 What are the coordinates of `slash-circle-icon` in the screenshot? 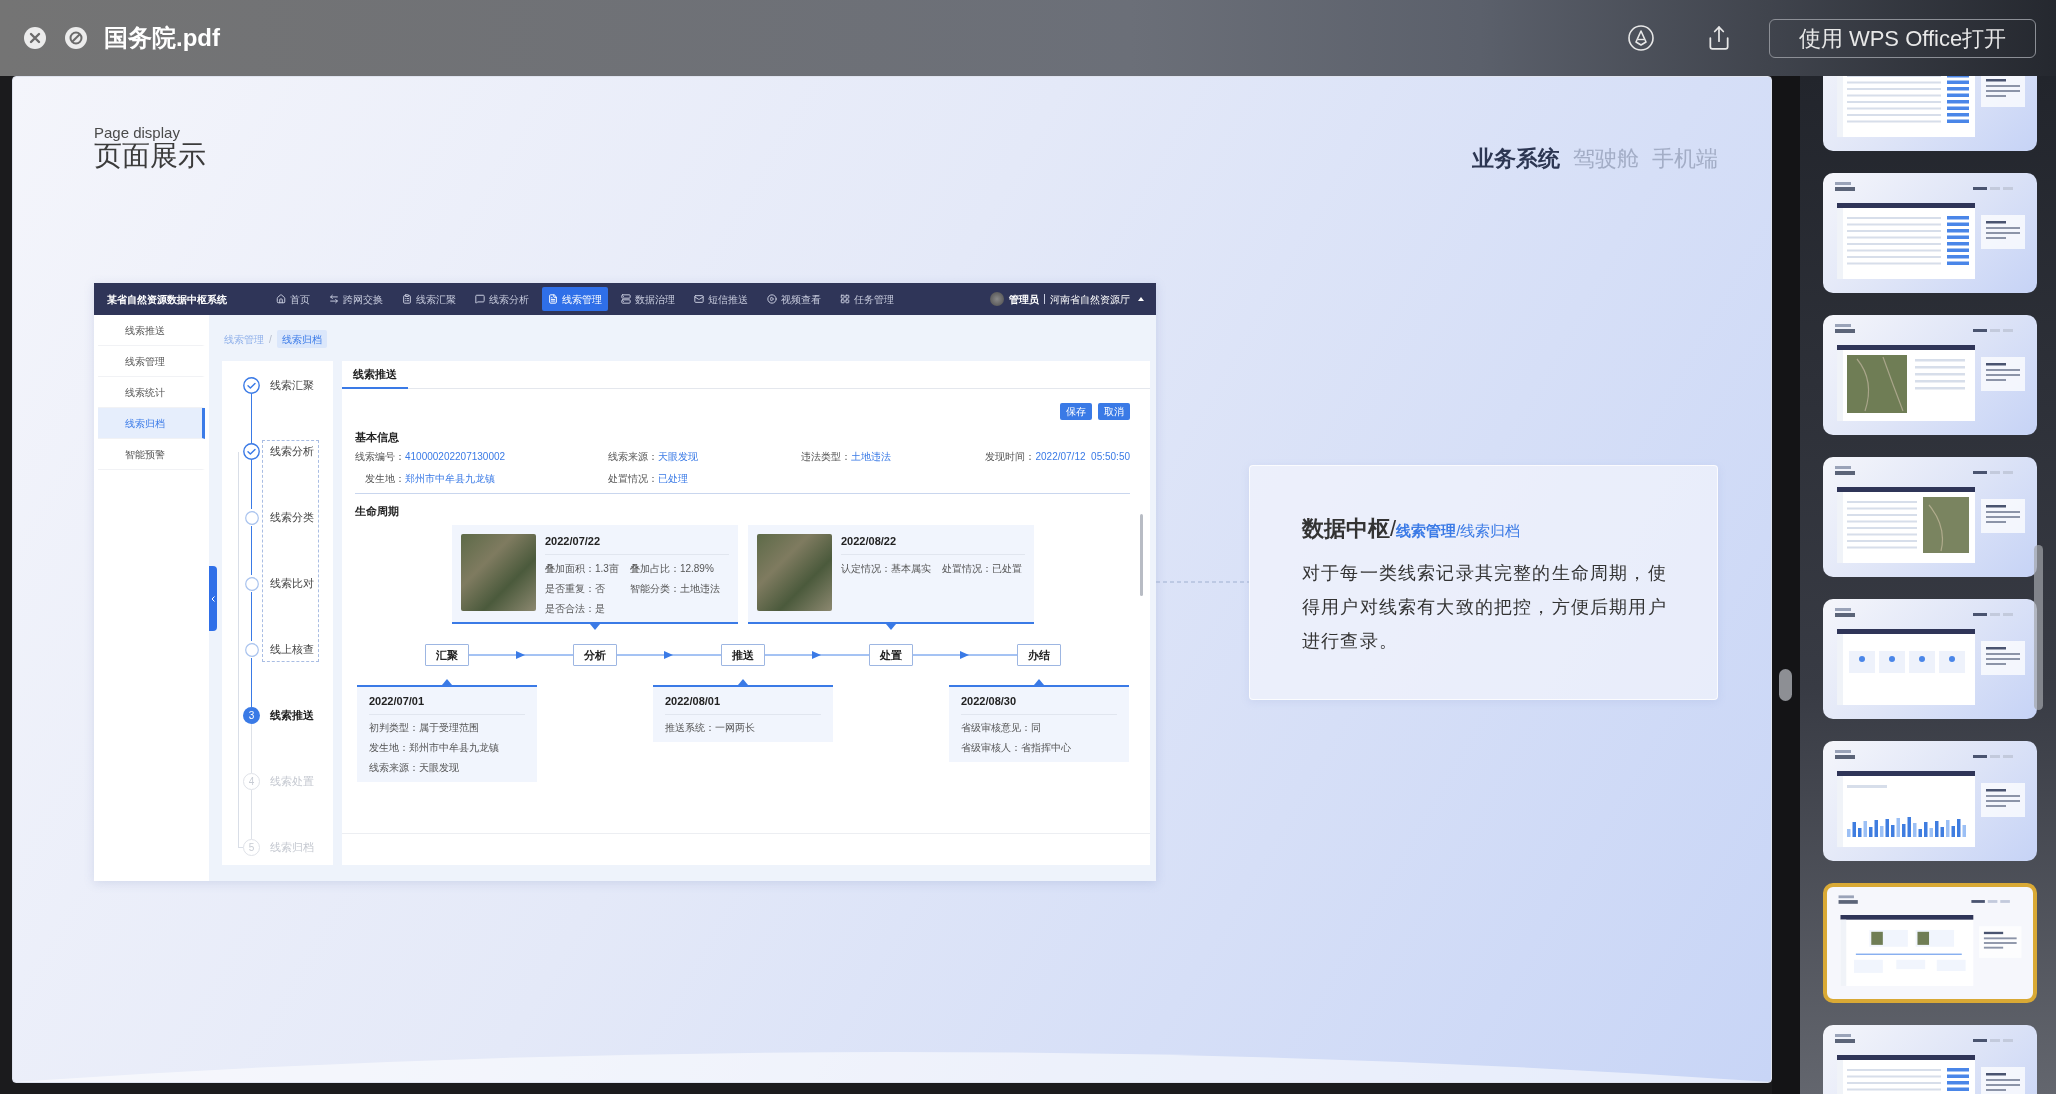 It's located at (76, 38).